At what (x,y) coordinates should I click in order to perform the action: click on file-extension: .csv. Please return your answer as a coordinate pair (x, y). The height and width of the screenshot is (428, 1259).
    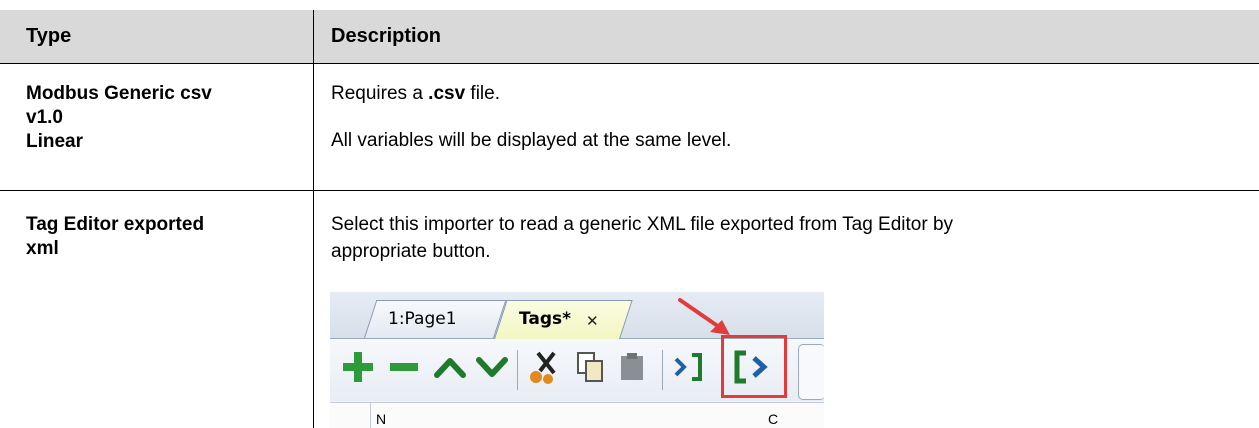
    Looking at the image, I should click on (447, 93).